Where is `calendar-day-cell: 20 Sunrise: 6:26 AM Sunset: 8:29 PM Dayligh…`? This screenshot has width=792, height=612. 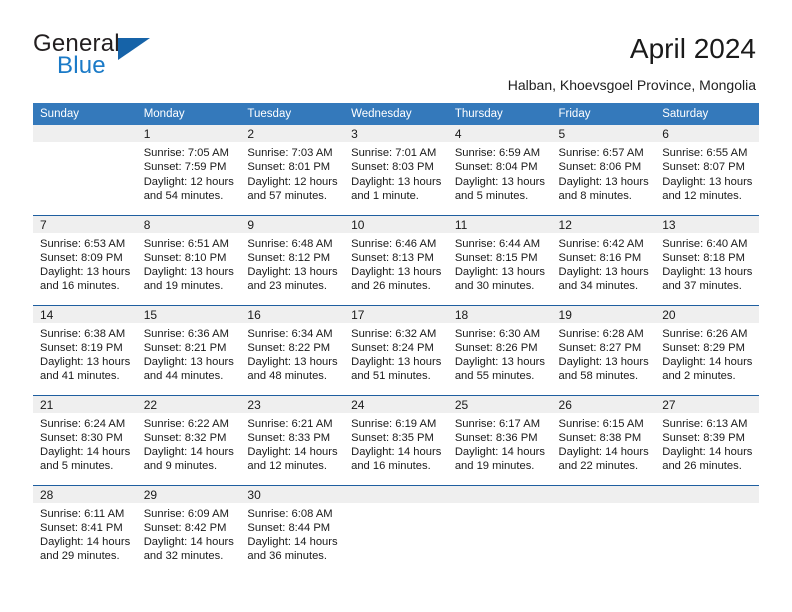 calendar-day-cell: 20 Sunrise: 6:26 AM Sunset: 8:29 PM Dayligh… is located at coordinates (707, 349).